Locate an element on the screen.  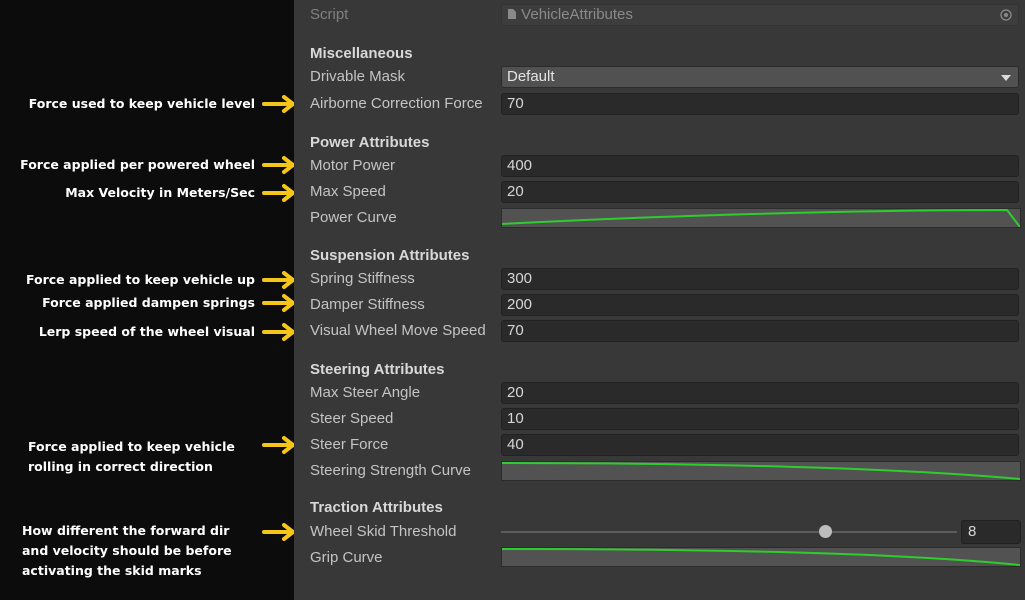
airborne-correction-label: Airborne Correction Force is located at coordinates (396, 103).